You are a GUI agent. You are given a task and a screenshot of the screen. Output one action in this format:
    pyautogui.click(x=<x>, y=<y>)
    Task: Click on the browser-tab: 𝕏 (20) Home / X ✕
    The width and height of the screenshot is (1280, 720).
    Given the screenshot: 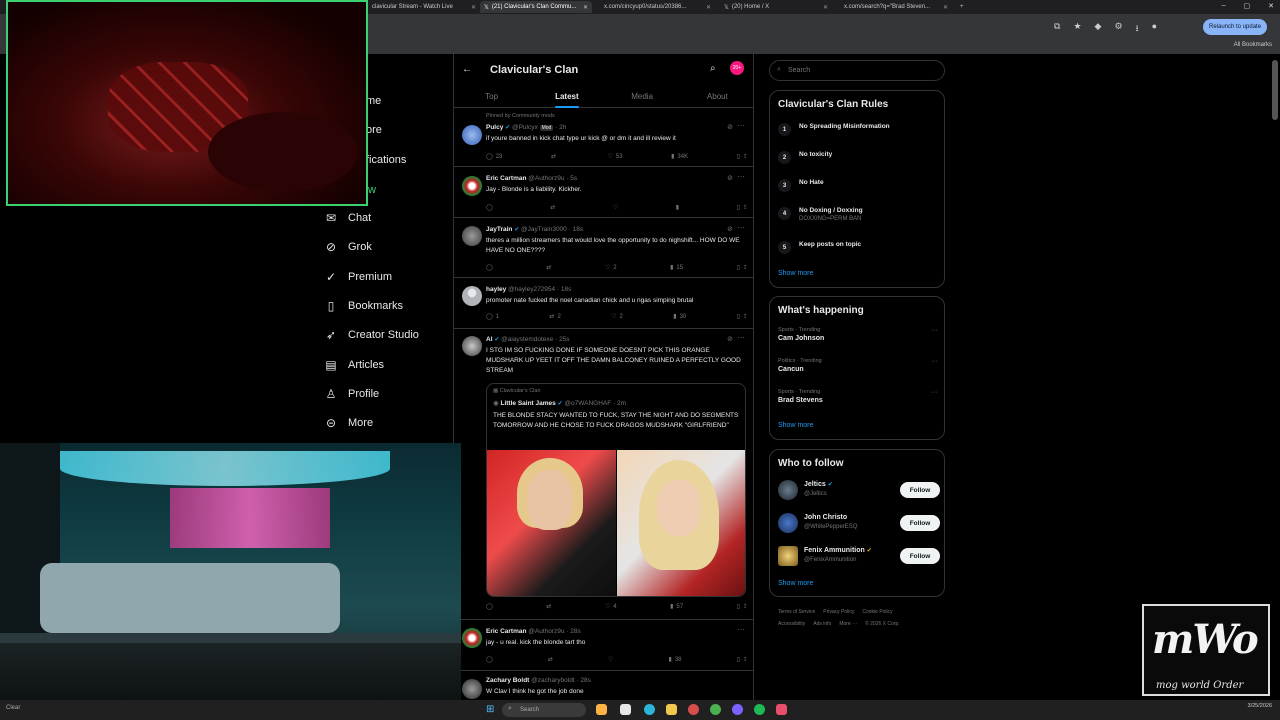 What is the action you would take?
    pyautogui.click(x=776, y=7)
    